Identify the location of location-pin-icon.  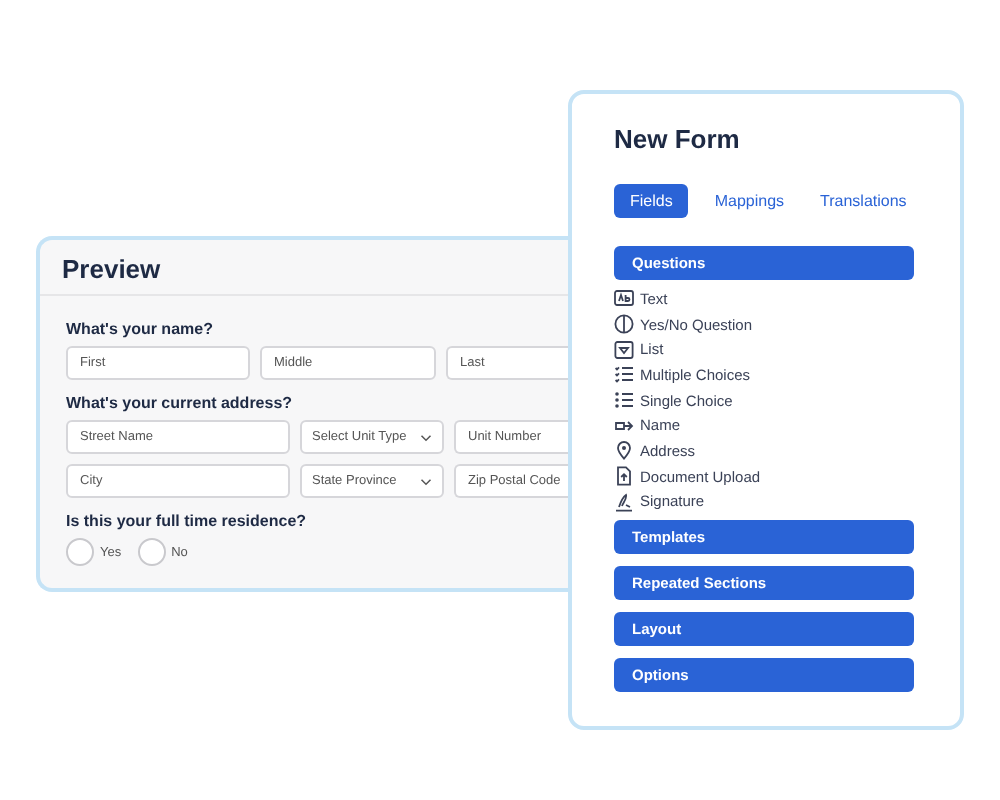
(624, 450).